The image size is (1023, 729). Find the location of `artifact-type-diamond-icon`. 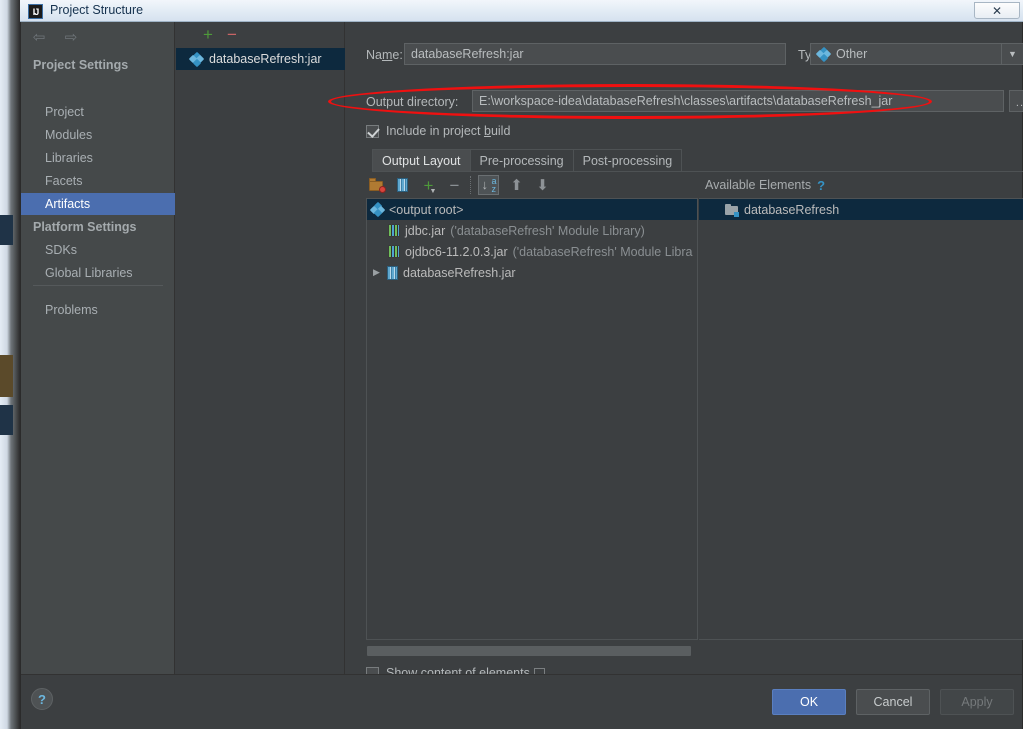

artifact-type-diamond-icon is located at coordinates (823, 54).